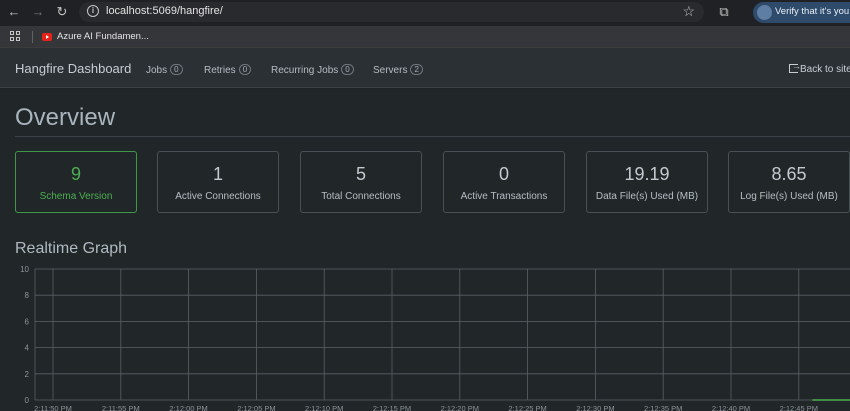  Describe the element at coordinates (27, 321) in the screenshot. I see `y-tick-label: 6` at that location.